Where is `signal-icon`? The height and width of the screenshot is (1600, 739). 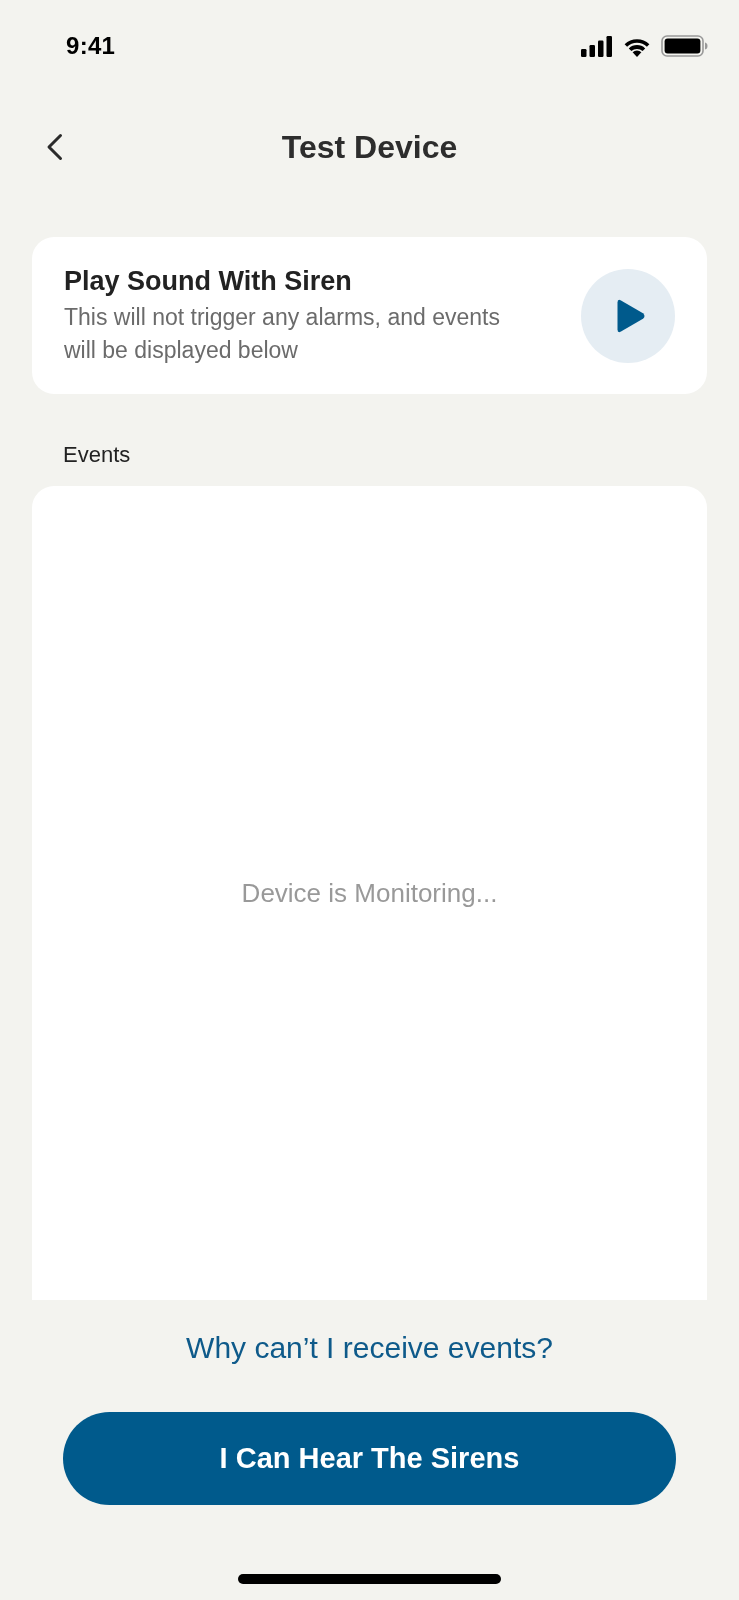 signal-icon is located at coordinates (597, 46).